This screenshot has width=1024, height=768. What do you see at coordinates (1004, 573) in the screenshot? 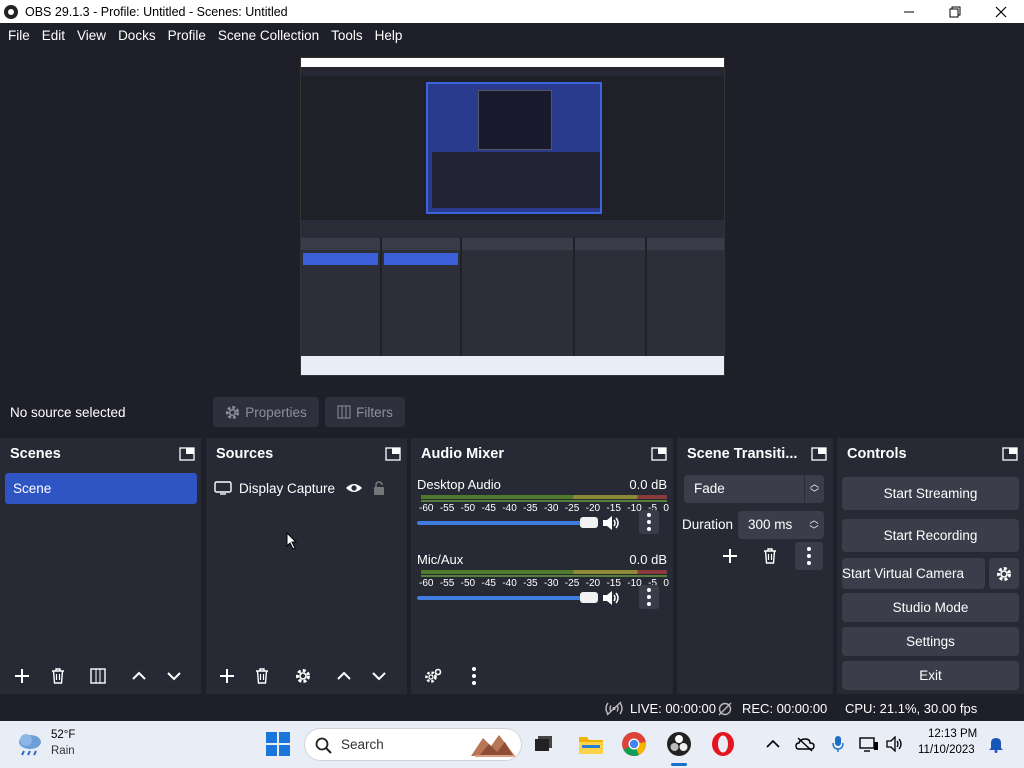
I see `virtual-camera-settings-button` at bounding box center [1004, 573].